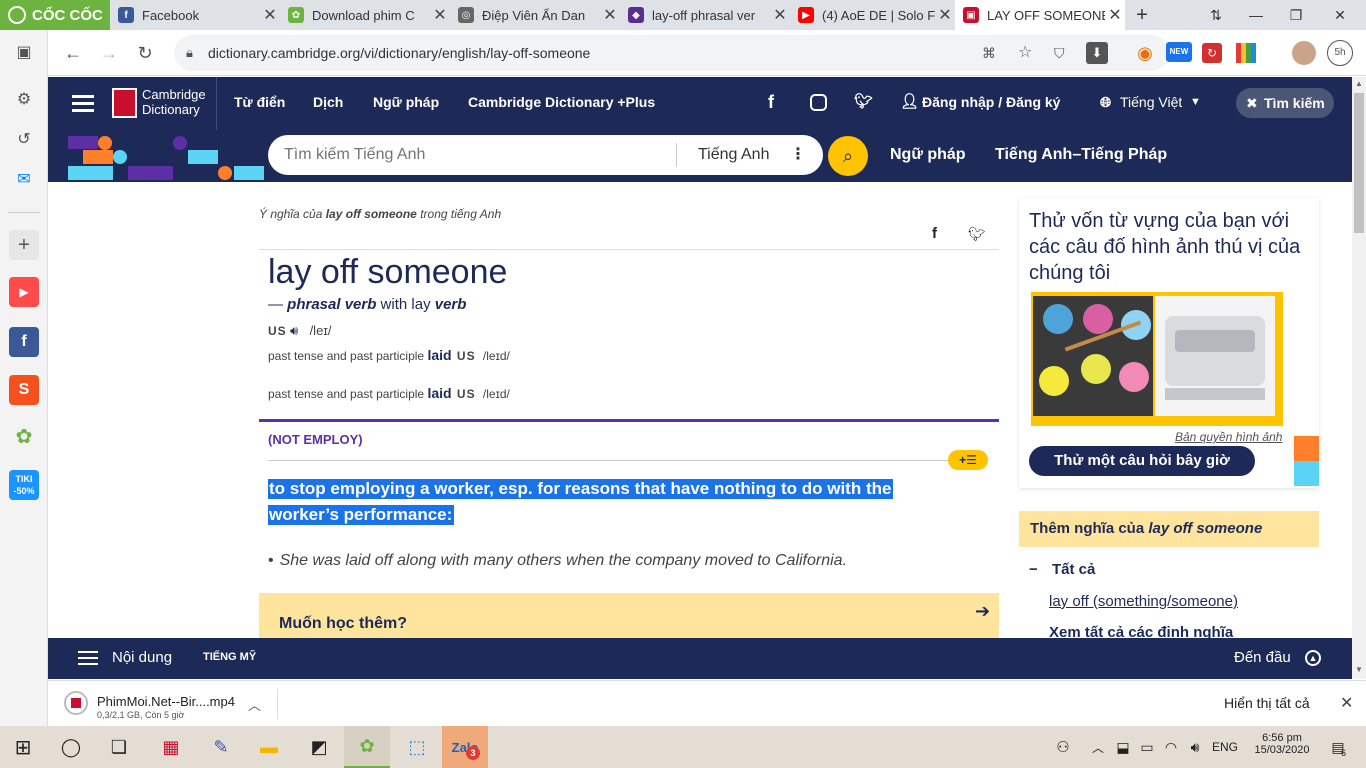 The height and width of the screenshot is (768, 1366). I want to click on messenger-icon: ✉, so click(24, 180).